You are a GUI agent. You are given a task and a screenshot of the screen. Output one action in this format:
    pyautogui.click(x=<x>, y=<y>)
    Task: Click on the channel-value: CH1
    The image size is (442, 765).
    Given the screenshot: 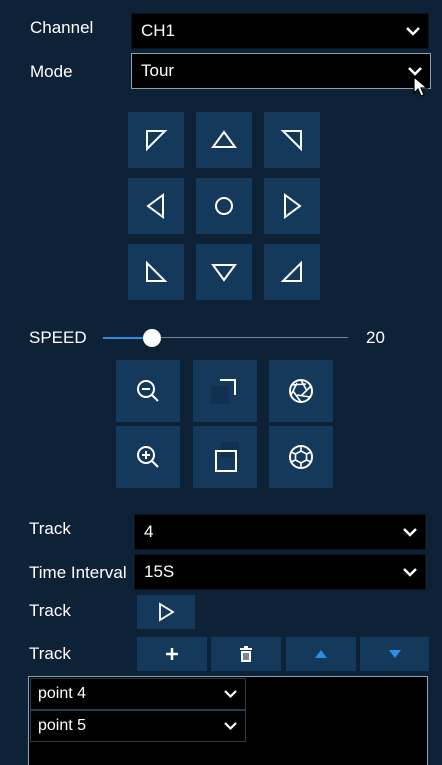 What is the action you would take?
    pyautogui.click(x=158, y=30)
    